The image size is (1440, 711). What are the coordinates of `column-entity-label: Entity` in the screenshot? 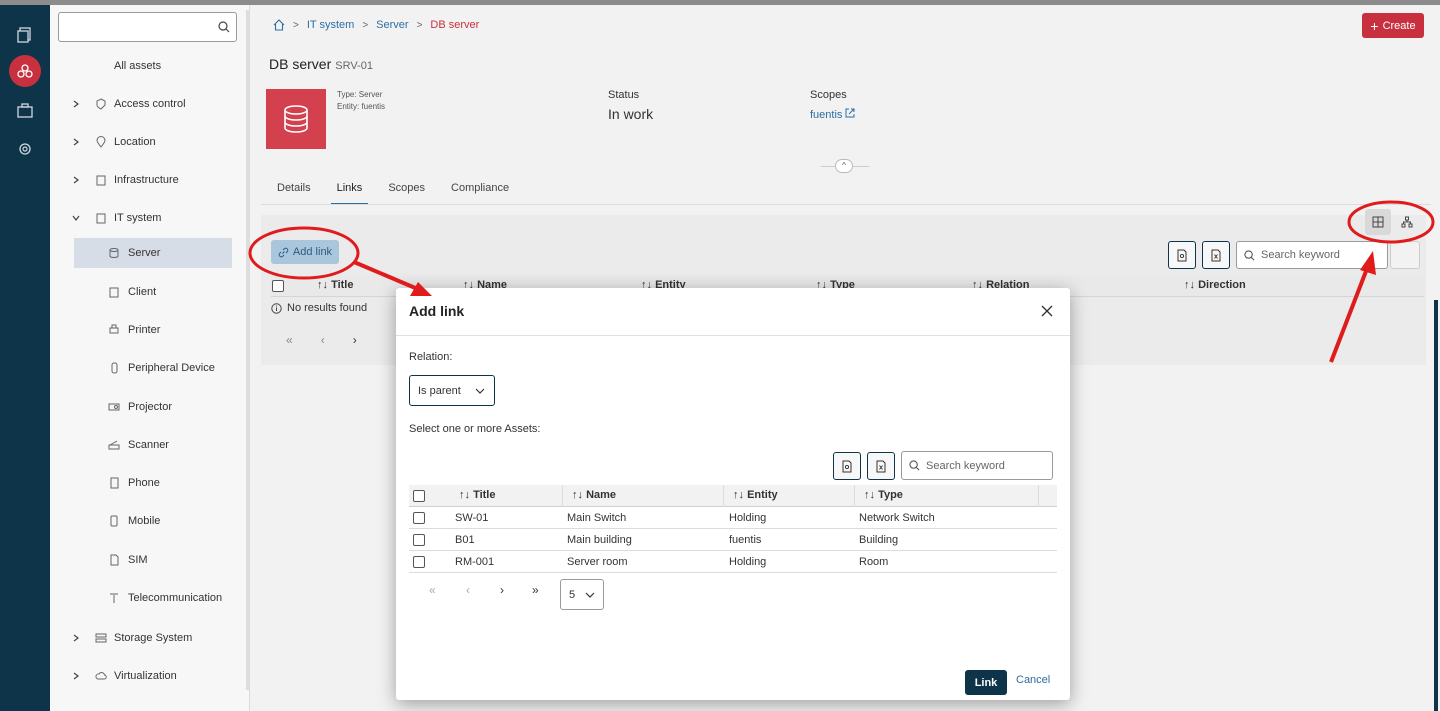 It's located at (762, 495).